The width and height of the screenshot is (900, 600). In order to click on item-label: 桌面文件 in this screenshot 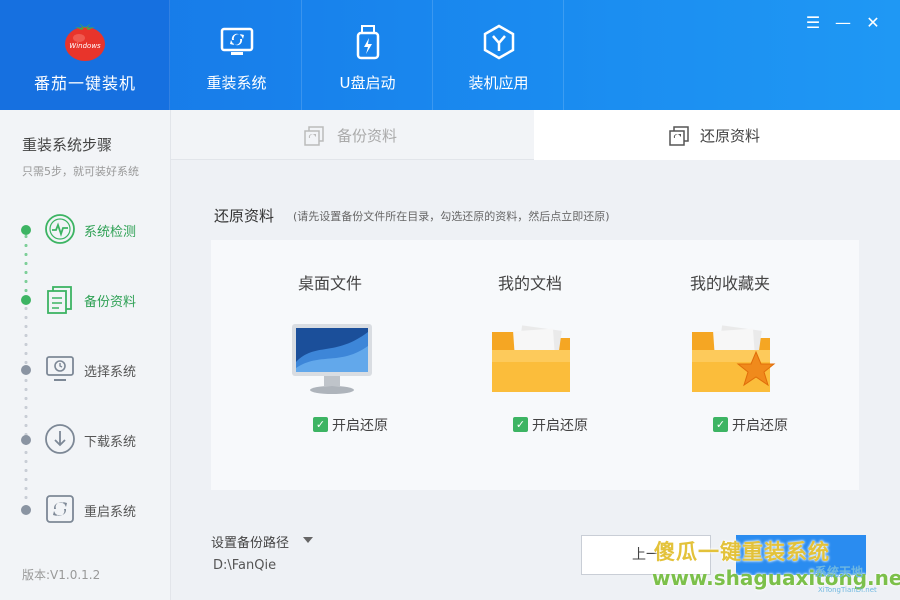, I will do `click(329, 283)`.